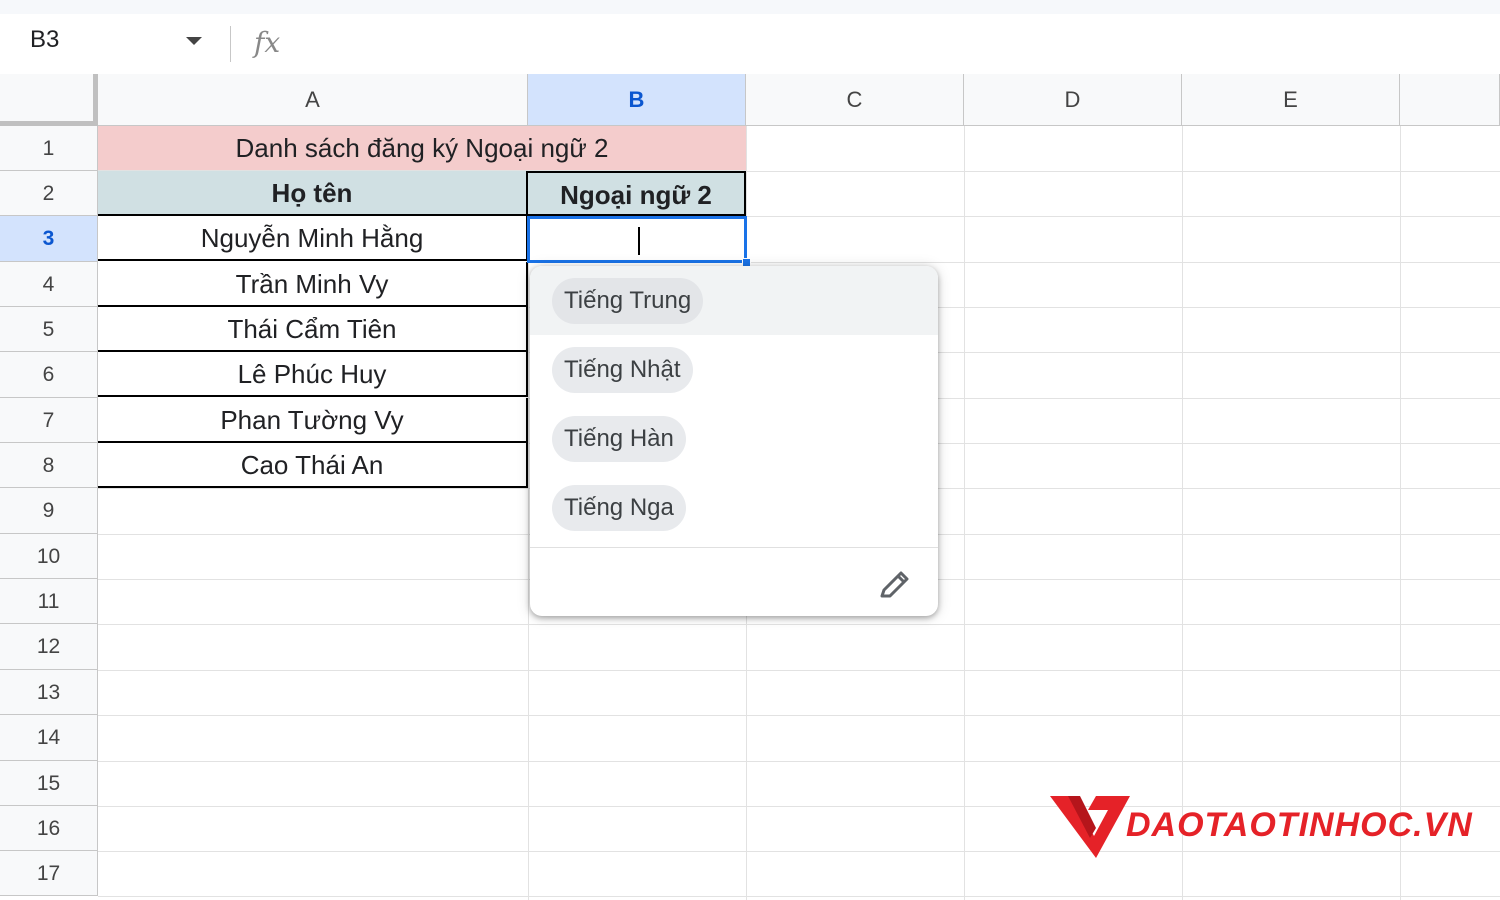 This screenshot has height=900, width=1500. What do you see at coordinates (622, 370) in the screenshot?
I see `option-chip: Tiếng Nhật` at bounding box center [622, 370].